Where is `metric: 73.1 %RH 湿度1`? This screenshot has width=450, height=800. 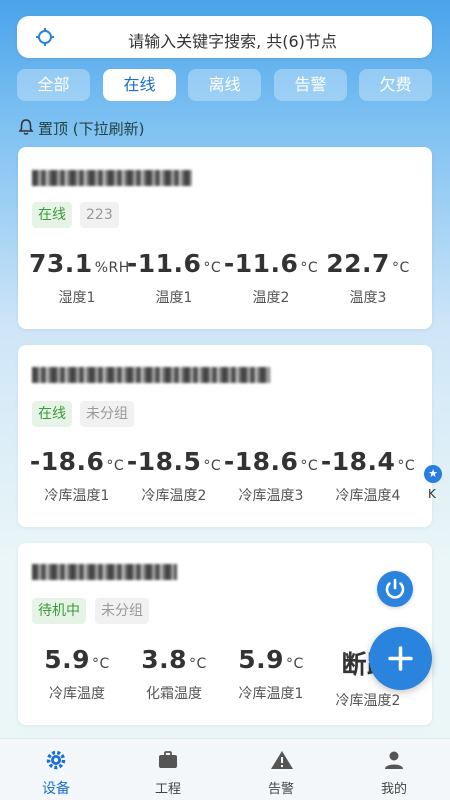
metric: 73.1 %RH 湿度1 is located at coordinates (79, 278).